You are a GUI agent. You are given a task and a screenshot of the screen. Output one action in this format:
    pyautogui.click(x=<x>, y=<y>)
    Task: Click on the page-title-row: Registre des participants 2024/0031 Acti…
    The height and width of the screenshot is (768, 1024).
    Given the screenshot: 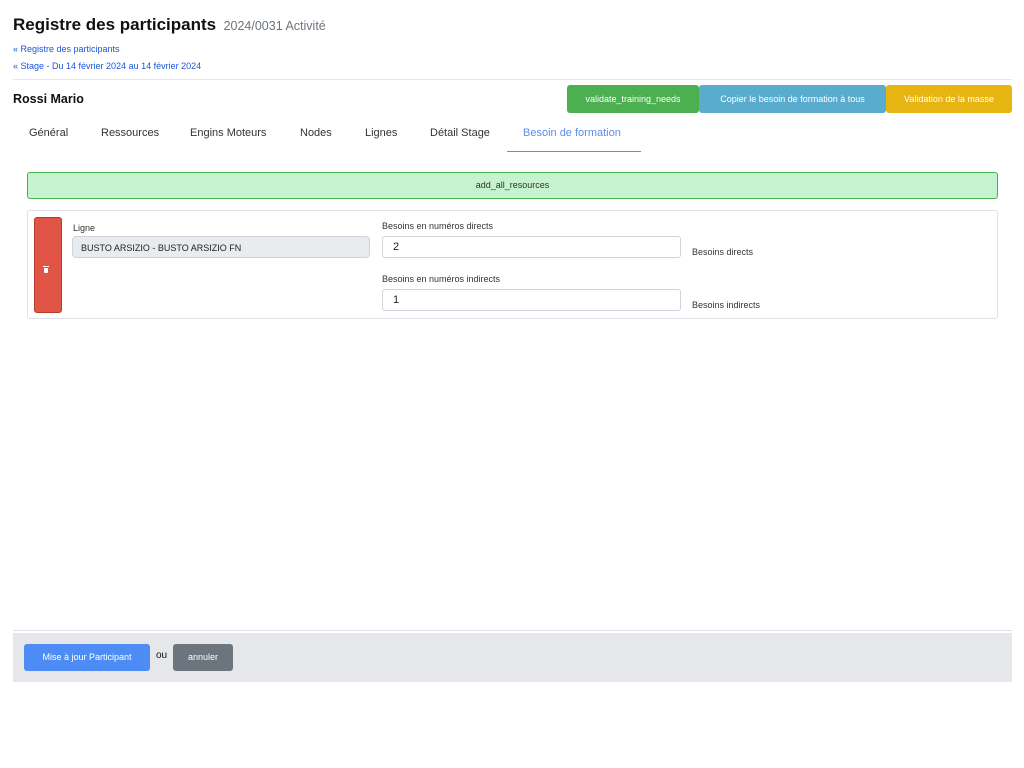 What is the action you would take?
    pyautogui.click(x=169, y=25)
    